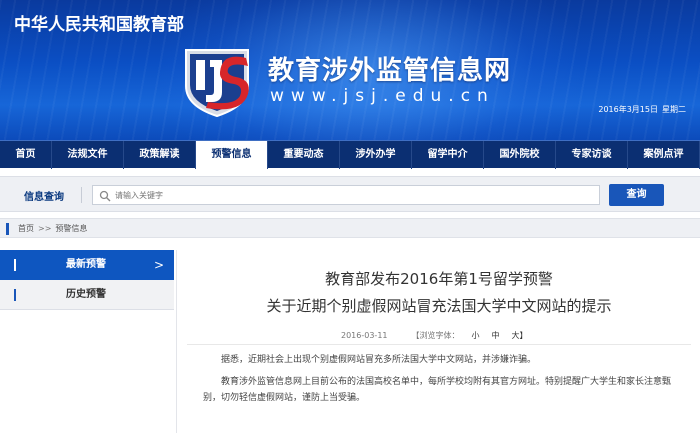 The image size is (700, 433). I want to click on font-size-small: 小, so click(476, 335).